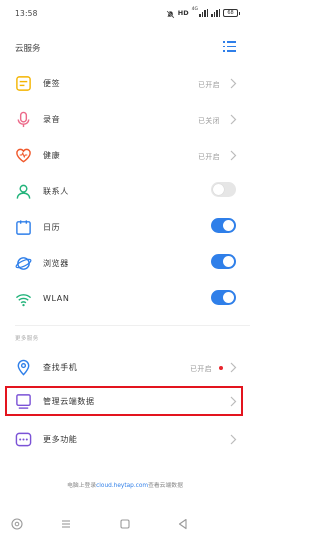  I want to click on row-recorder: 录音 已关闭, so click(125, 120).